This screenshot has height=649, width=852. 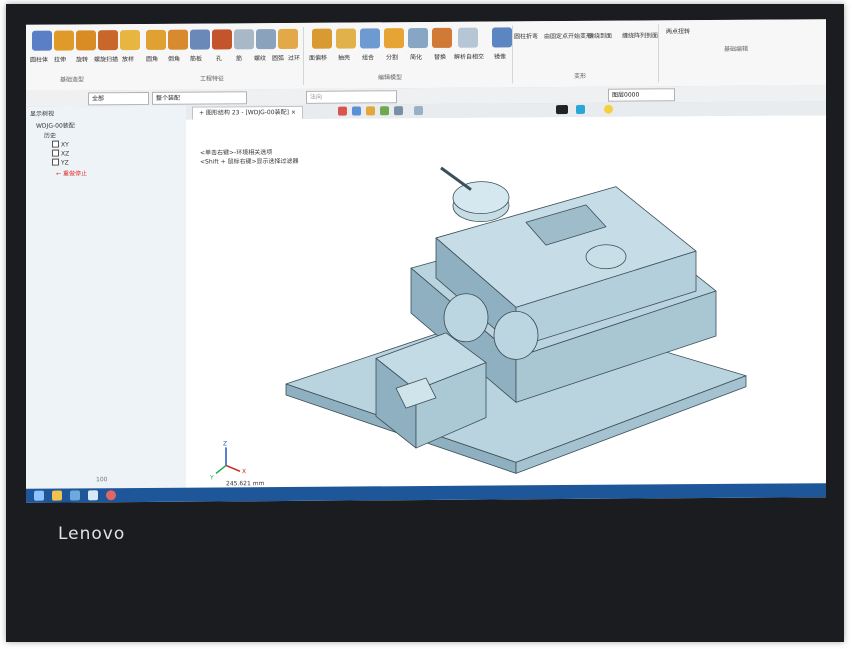 I want to click on revolve-tool-icon, so click(x=86, y=40).